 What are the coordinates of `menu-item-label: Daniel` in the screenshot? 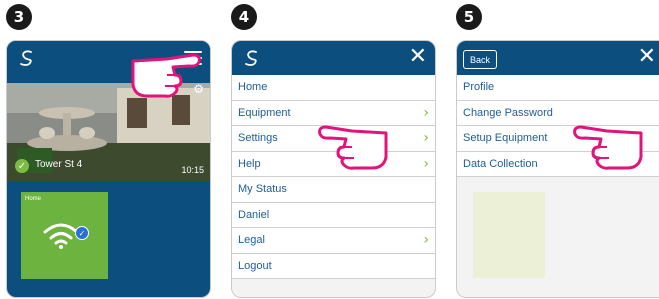 It's located at (254, 214).